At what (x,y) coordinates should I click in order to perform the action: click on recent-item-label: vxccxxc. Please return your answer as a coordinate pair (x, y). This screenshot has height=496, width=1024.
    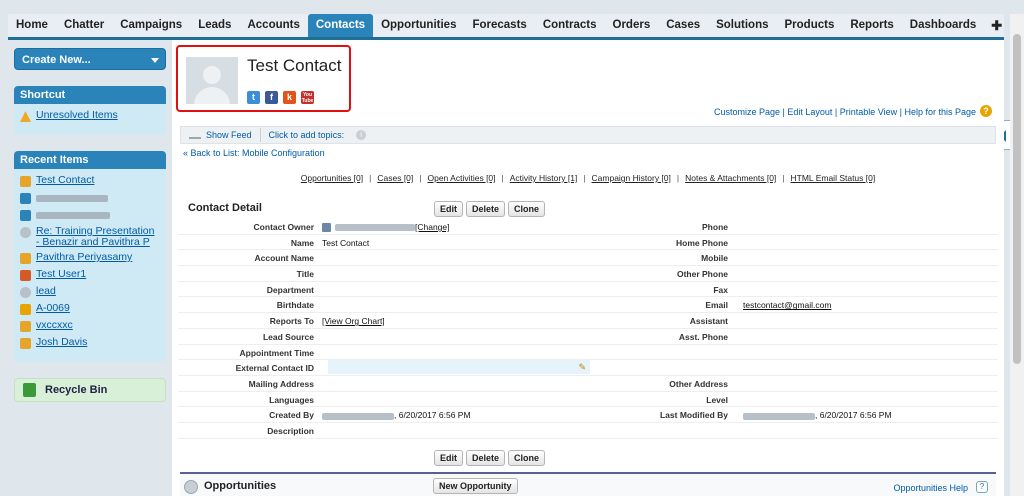
    Looking at the image, I should click on (54, 325).